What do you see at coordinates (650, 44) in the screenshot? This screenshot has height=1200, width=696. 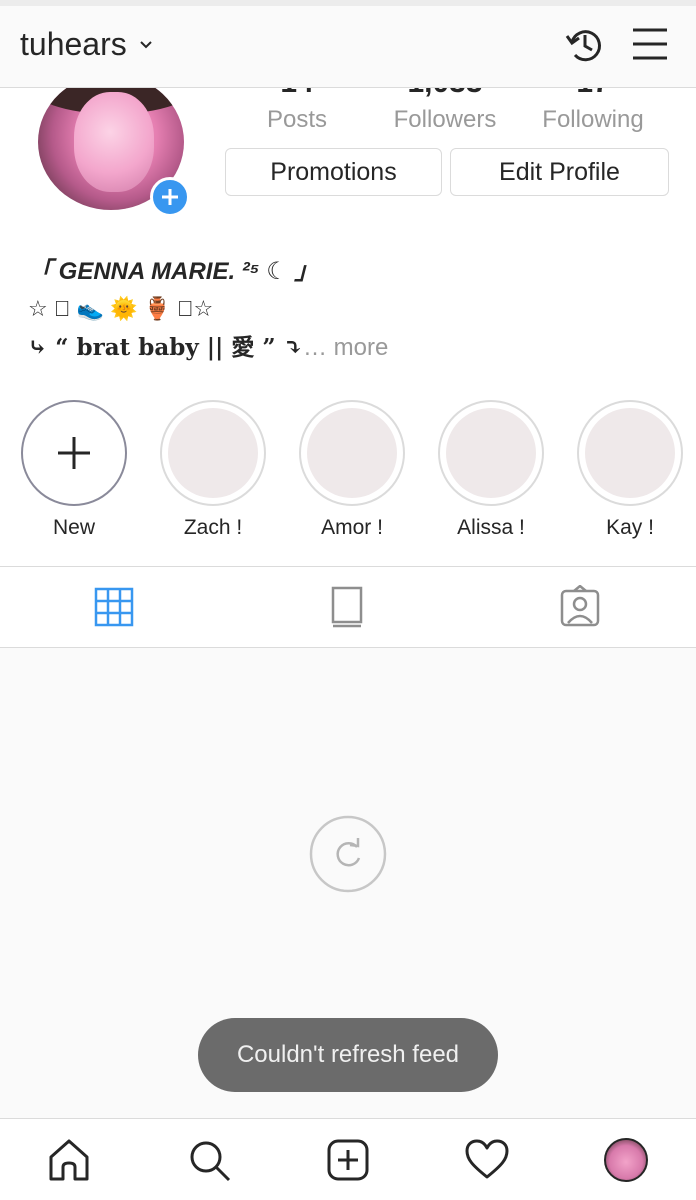 I see `menu-icon` at bounding box center [650, 44].